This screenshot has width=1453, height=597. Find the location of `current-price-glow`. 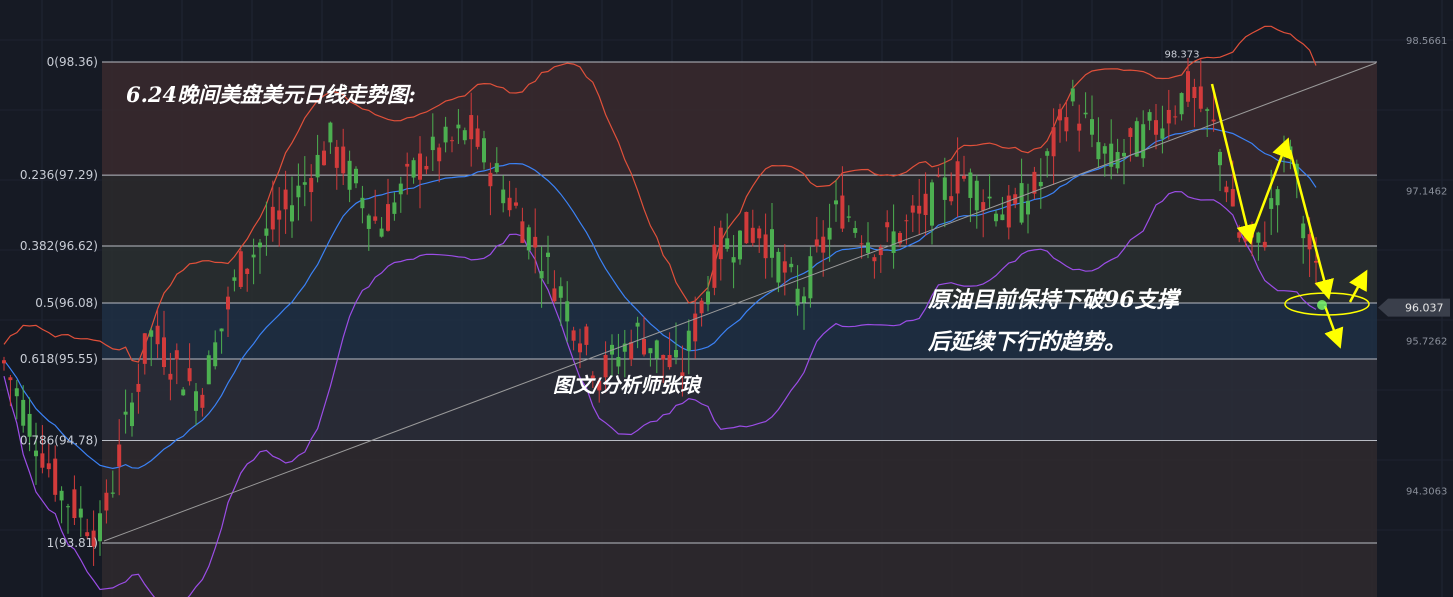

current-price-glow is located at coordinates (1322, 305).